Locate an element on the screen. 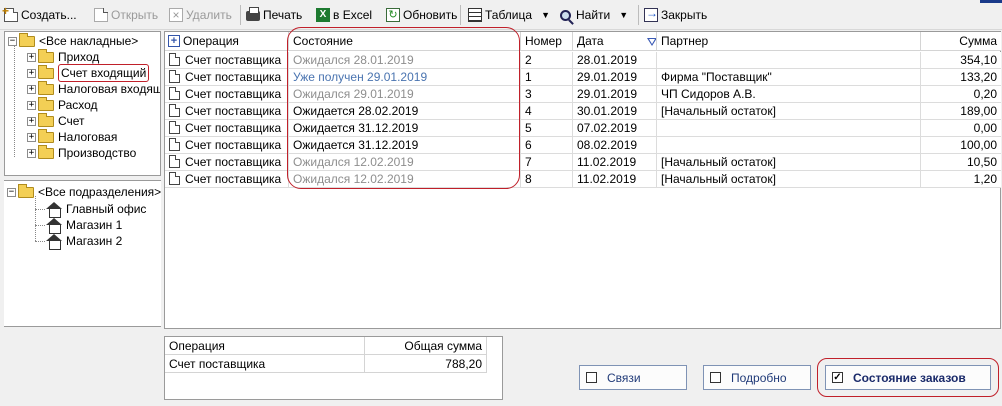 This screenshot has width=1002, height=406. delete-button: × Удалить is located at coordinates (200, 15).